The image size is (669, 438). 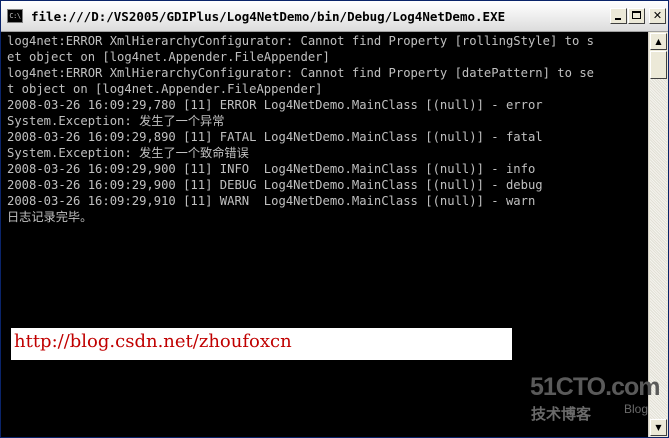 I want to click on maximize-icon, so click(x=636, y=15).